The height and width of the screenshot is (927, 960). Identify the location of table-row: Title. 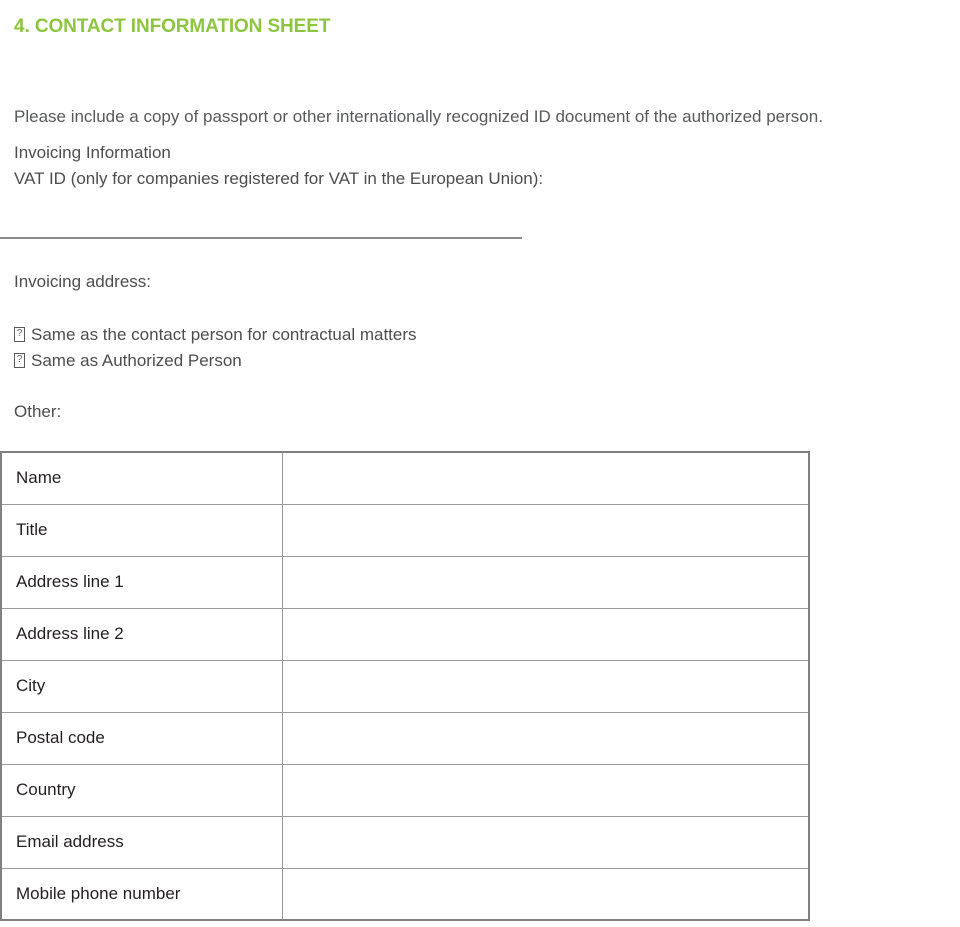
(405, 530).